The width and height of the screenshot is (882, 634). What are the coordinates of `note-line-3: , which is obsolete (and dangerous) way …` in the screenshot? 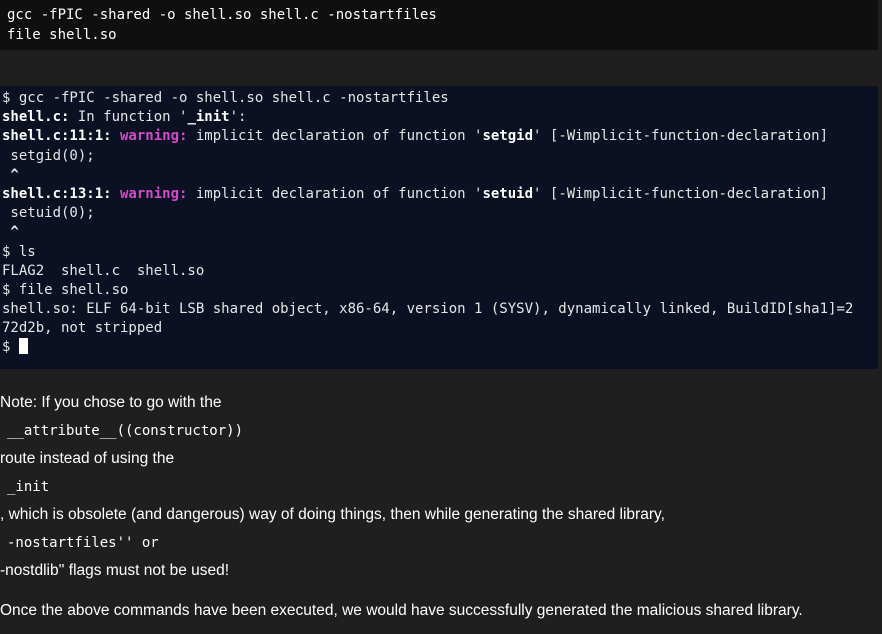 It's located at (332, 514).